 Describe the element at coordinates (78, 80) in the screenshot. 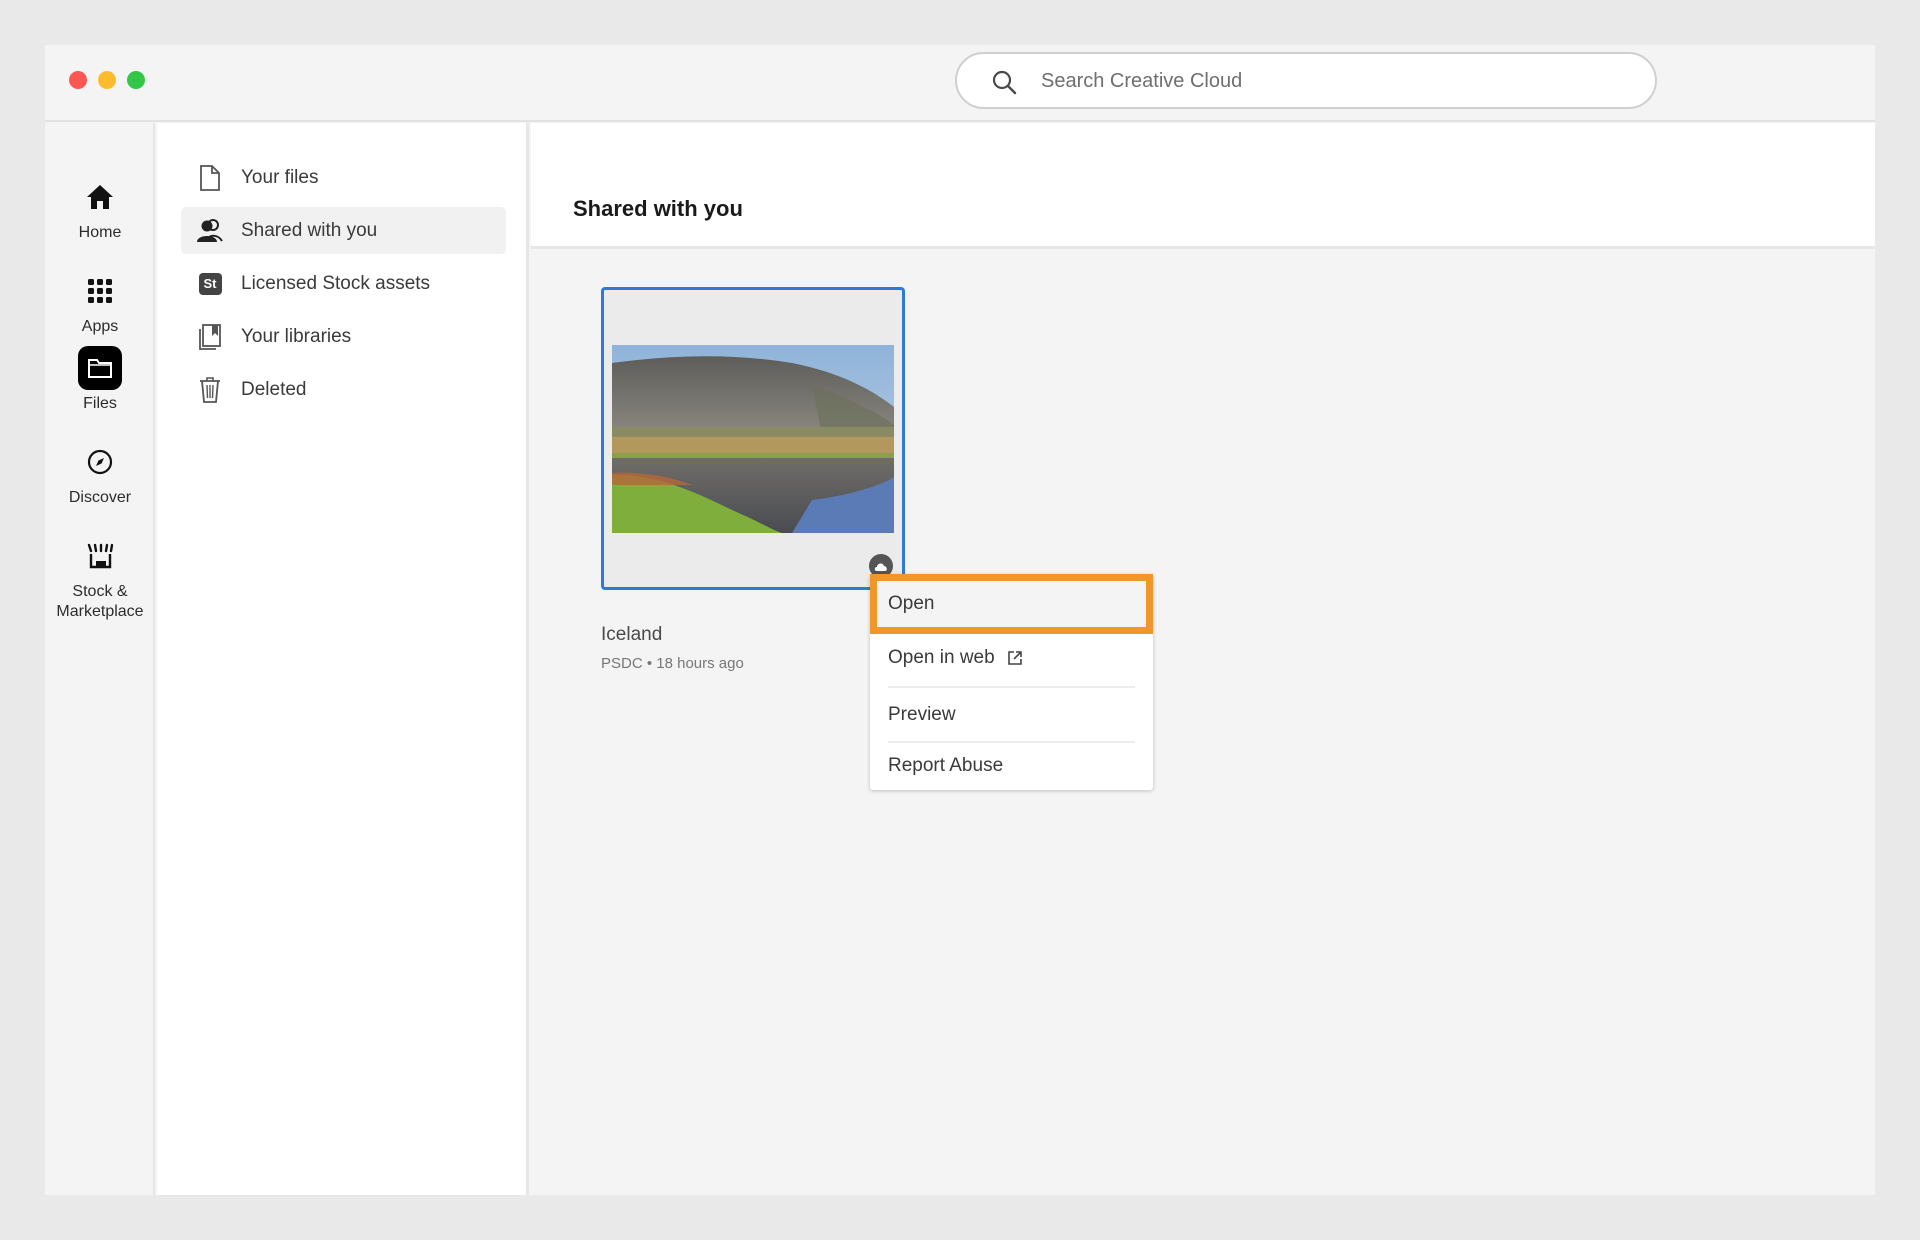

I see `close-window-button` at that location.